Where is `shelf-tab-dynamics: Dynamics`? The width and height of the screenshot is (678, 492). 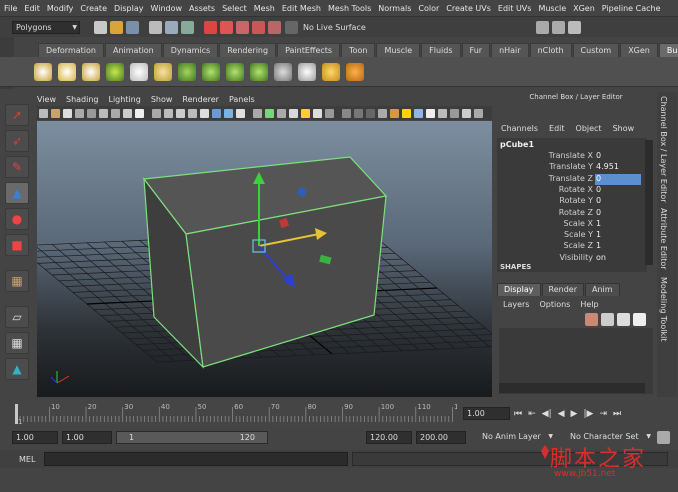 shelf-tab-dynamics: Dynamics is located at coordinates (190, 50).